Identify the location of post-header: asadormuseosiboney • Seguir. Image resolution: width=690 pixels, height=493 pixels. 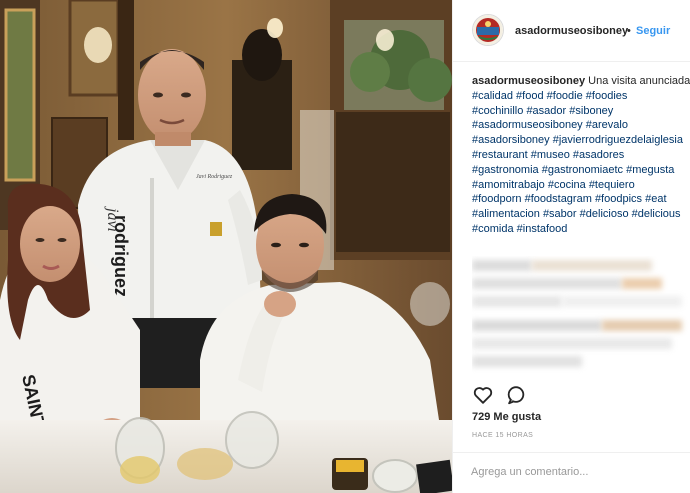
(571, 31).